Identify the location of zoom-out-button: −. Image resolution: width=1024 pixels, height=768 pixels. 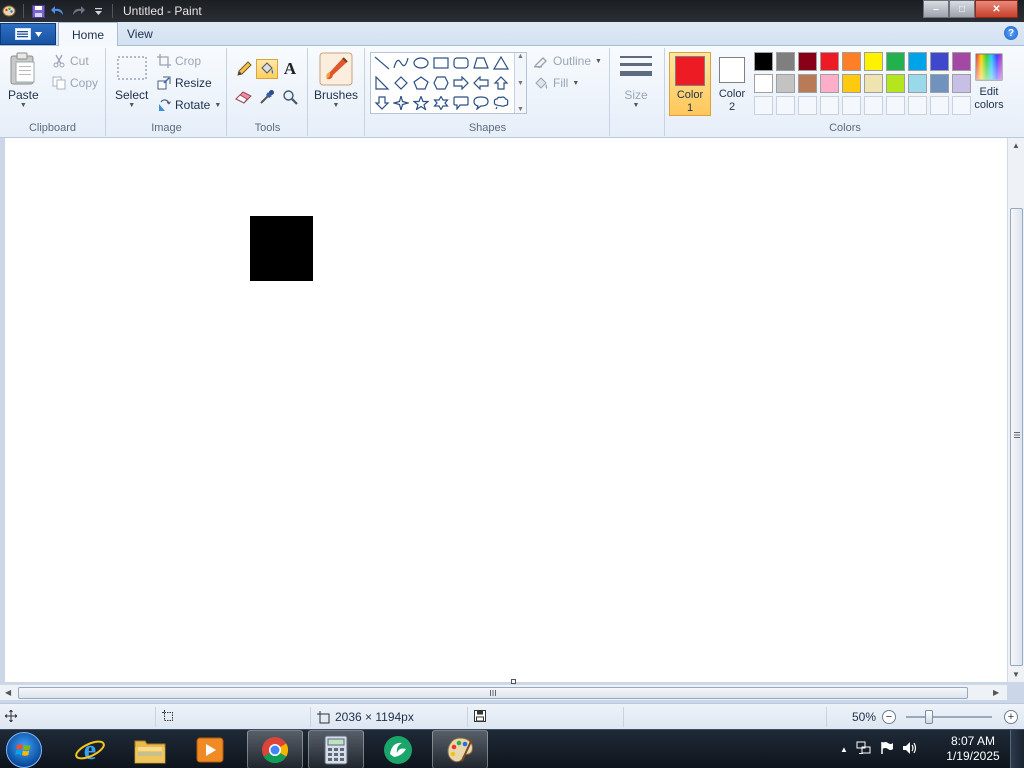
(889, 717).